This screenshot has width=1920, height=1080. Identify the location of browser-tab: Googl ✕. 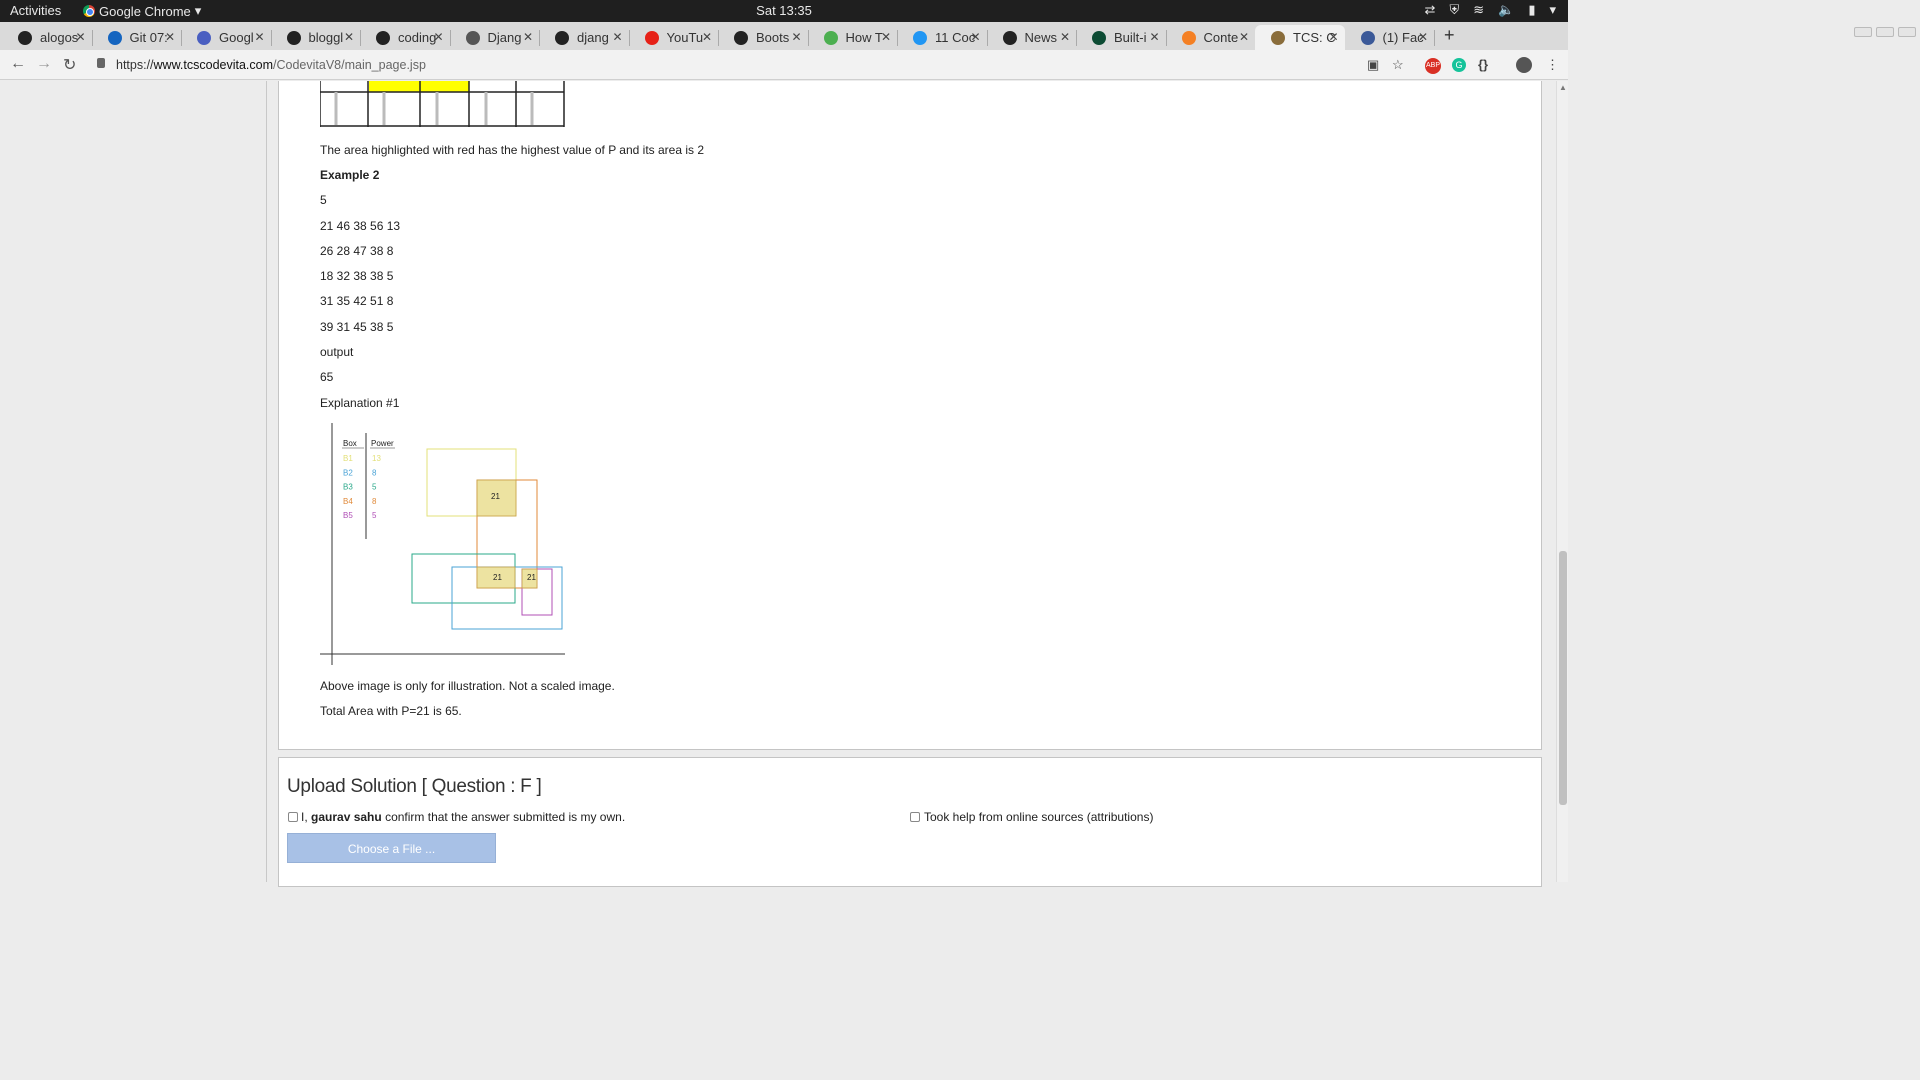
(226, 37).